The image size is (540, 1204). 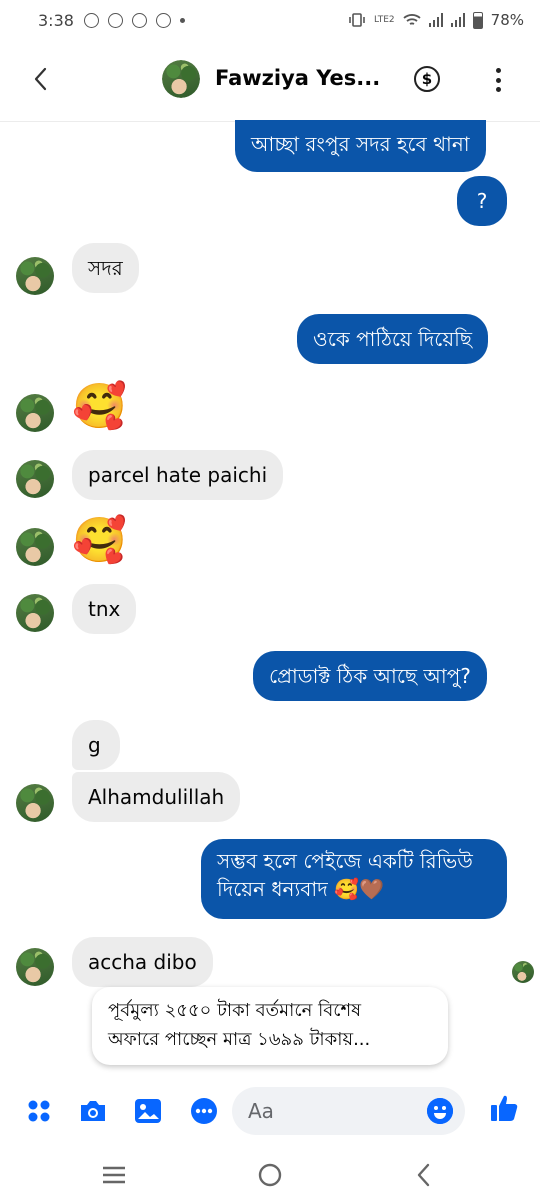 I want to click on suggested-reply-line: পূর্বমুল্য ২৫৫০ টাকা বর্তমানে বিশেষ, so click(x=235, y=1010).